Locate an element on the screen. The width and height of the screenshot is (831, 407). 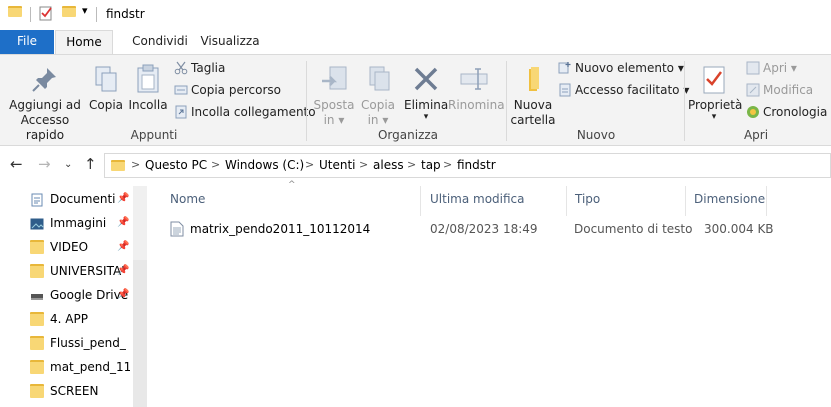
sidebar-item-documenti: Documenti is located at coordinates (80, 199).